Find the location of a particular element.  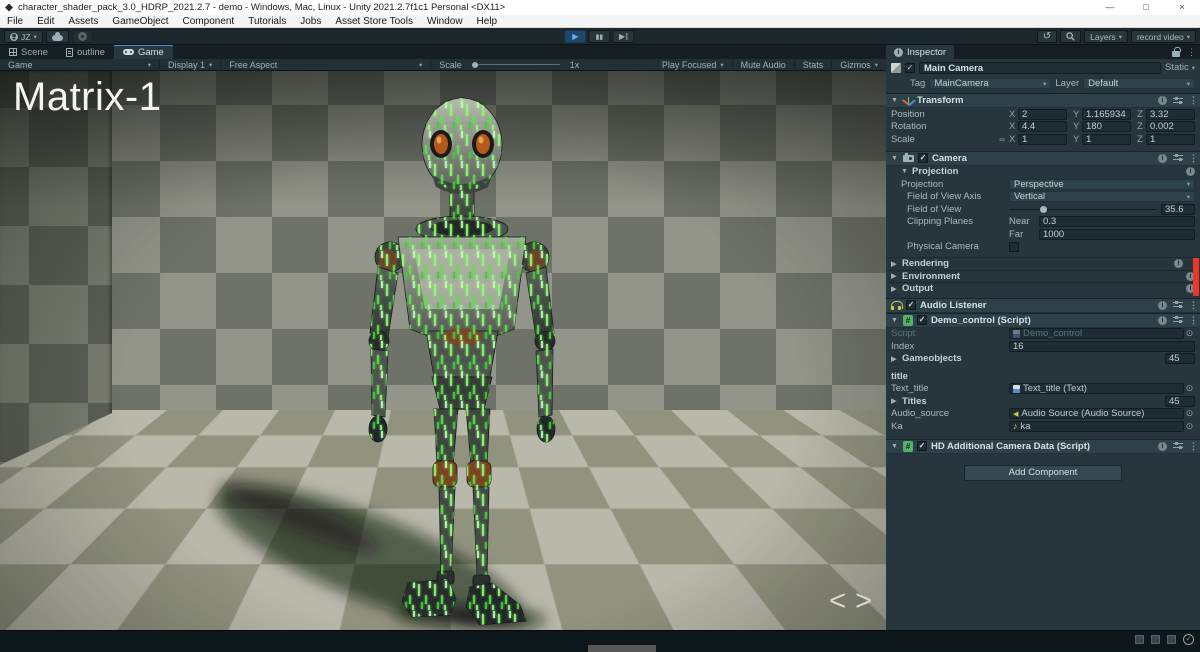

lock-icon is located at coordinates (1176, 51).